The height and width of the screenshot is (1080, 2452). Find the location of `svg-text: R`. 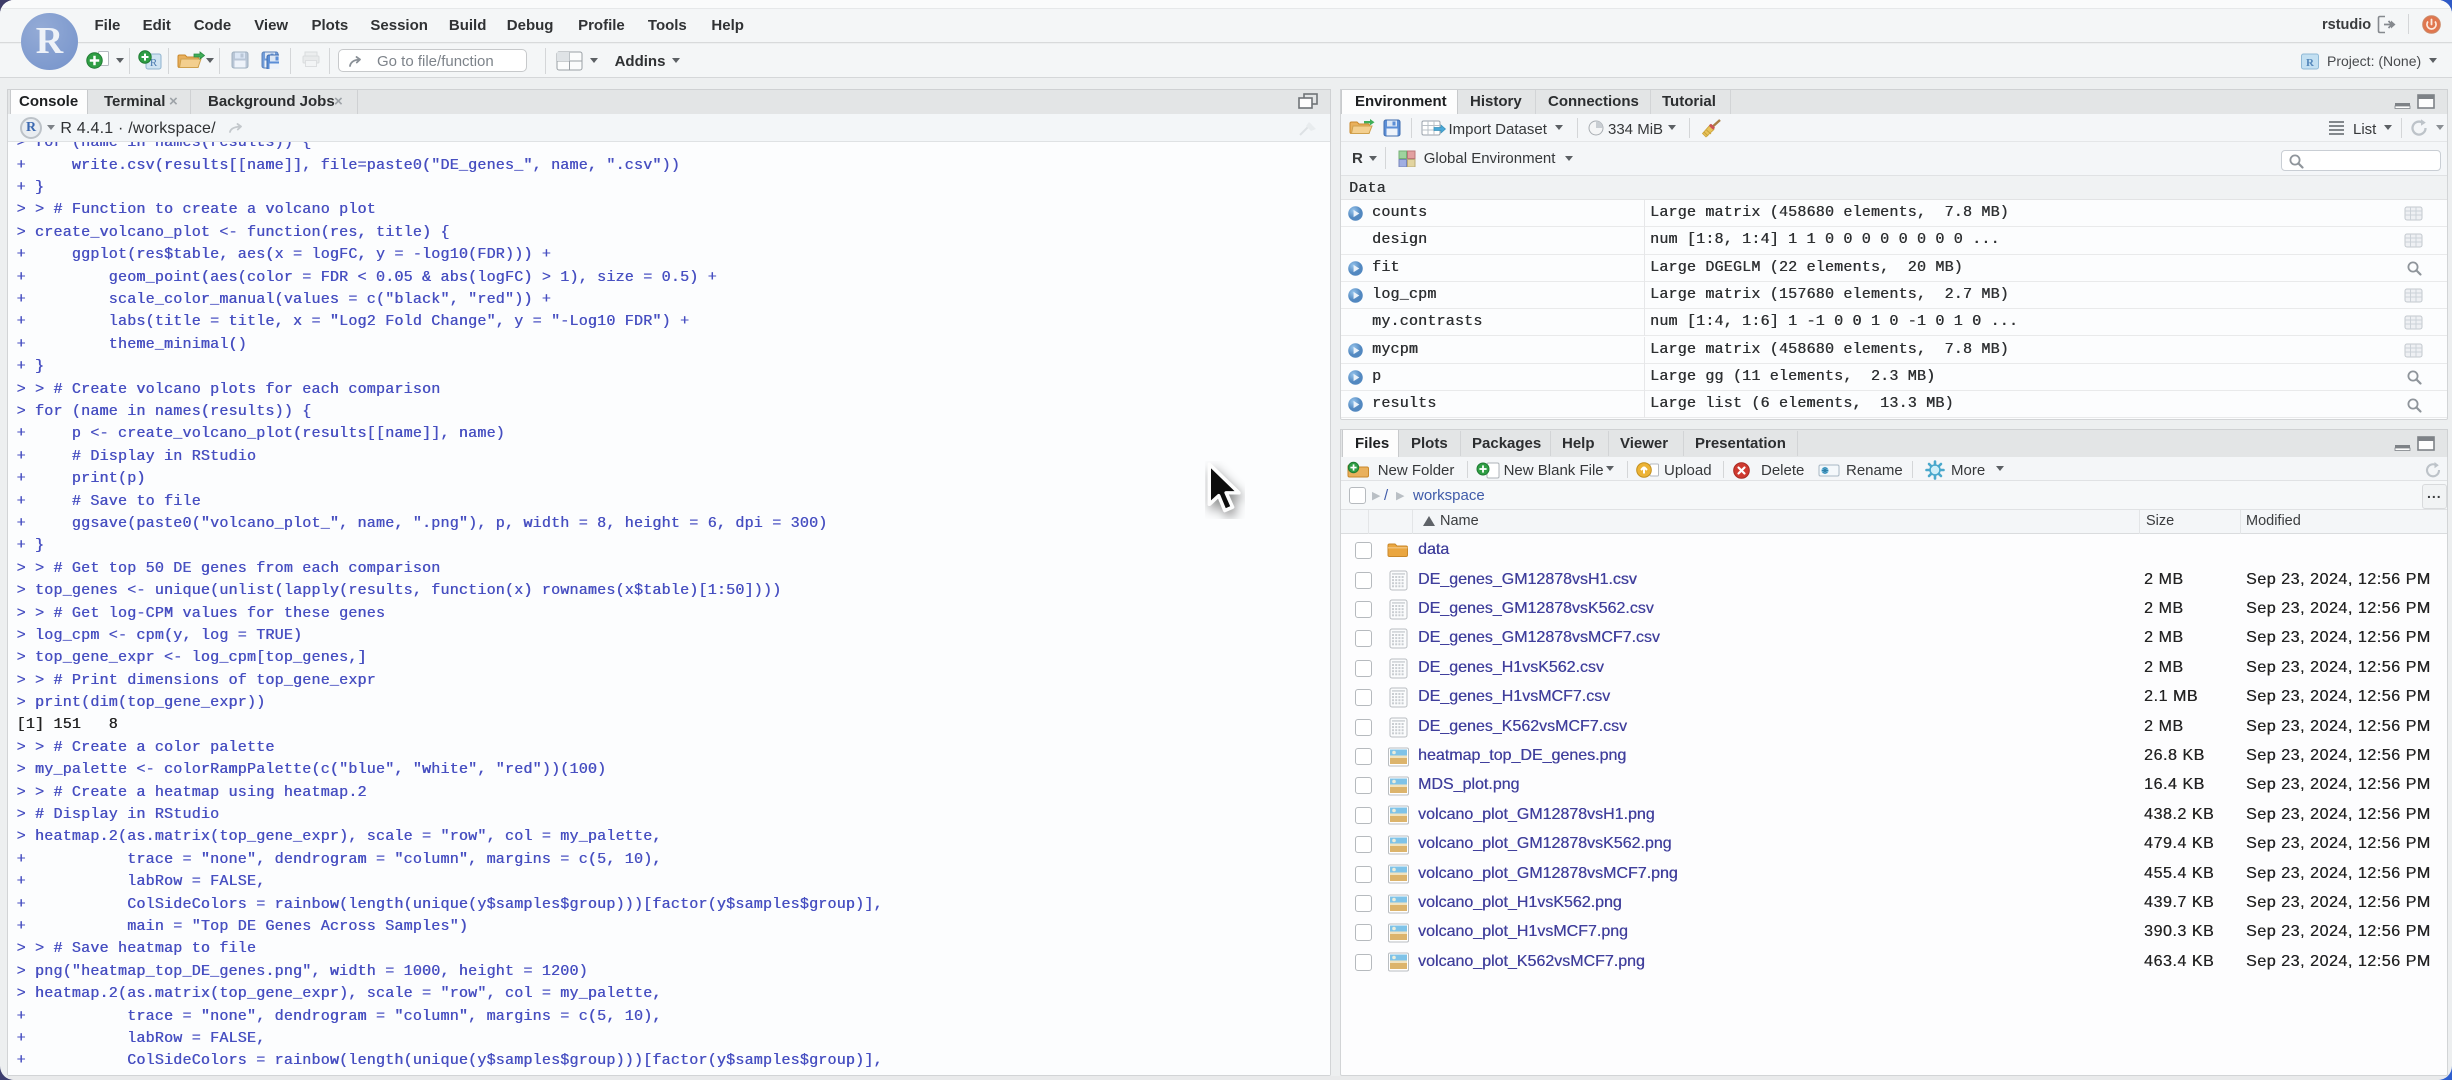

svg-text: R is located at coordinates (2310, 63).